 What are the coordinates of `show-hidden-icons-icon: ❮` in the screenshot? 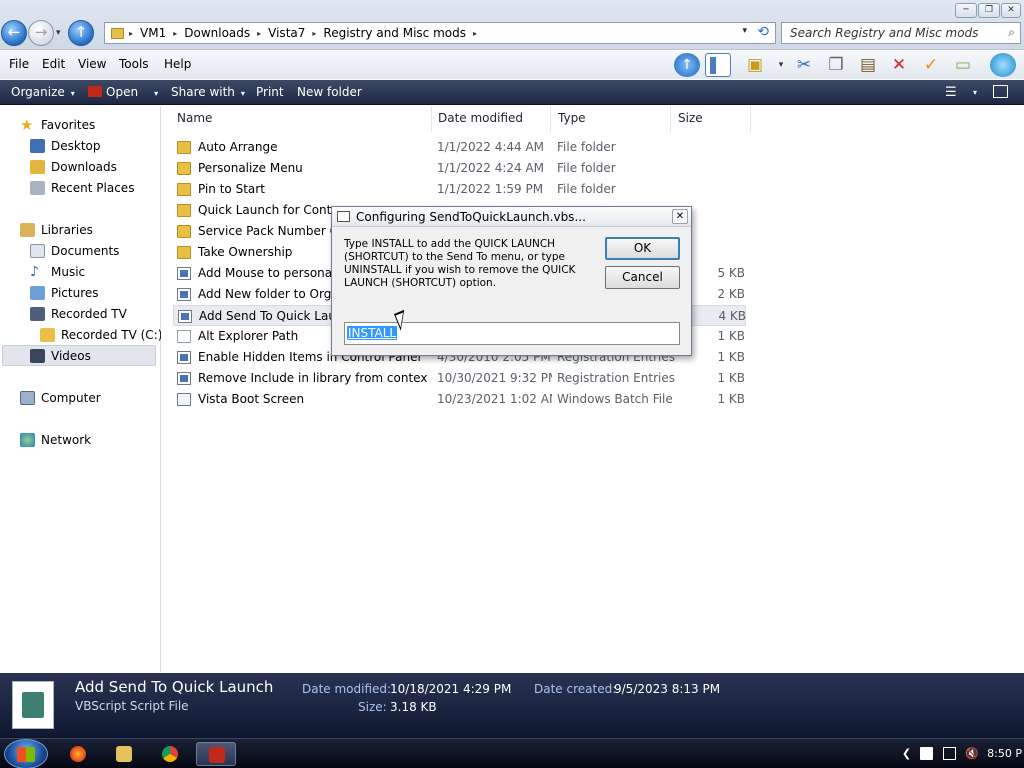 It's located at (906, 753).